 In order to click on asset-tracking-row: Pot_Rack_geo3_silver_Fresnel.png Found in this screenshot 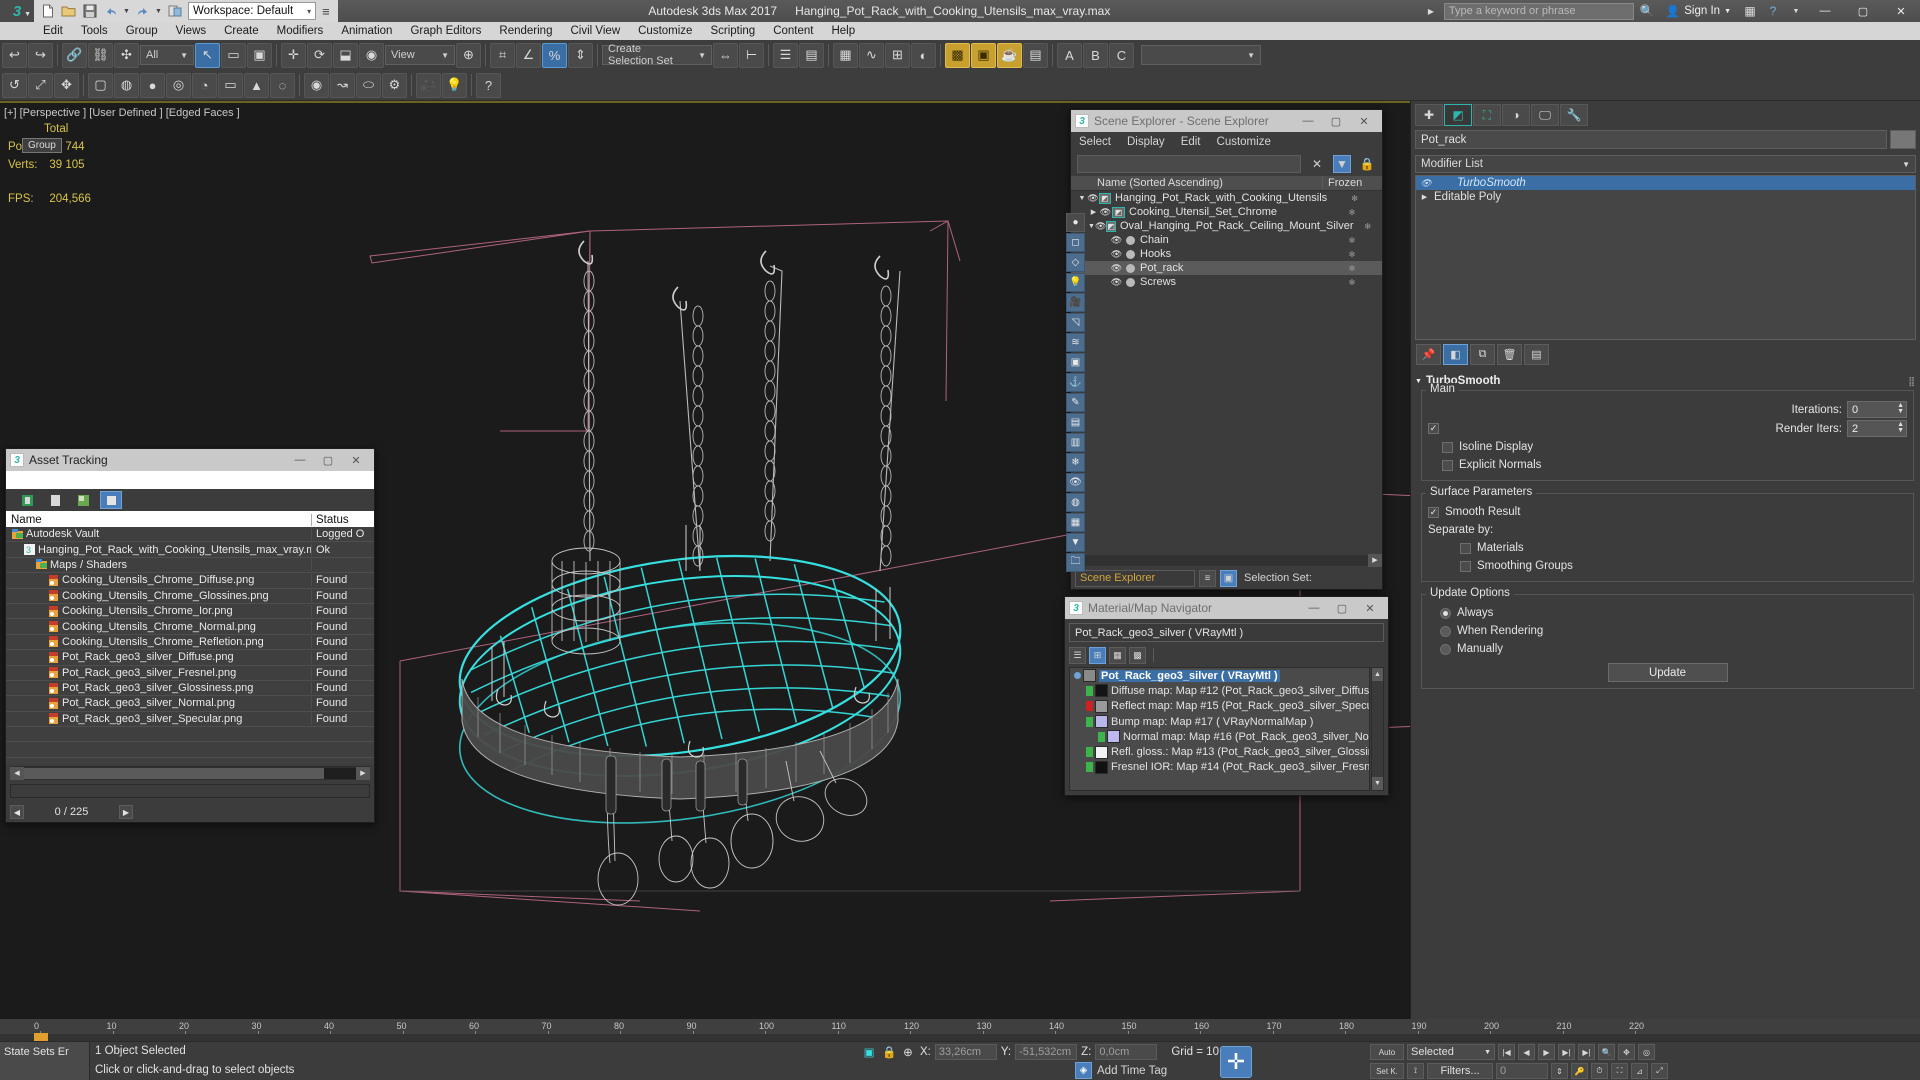, I will do `click(190, 673)`.